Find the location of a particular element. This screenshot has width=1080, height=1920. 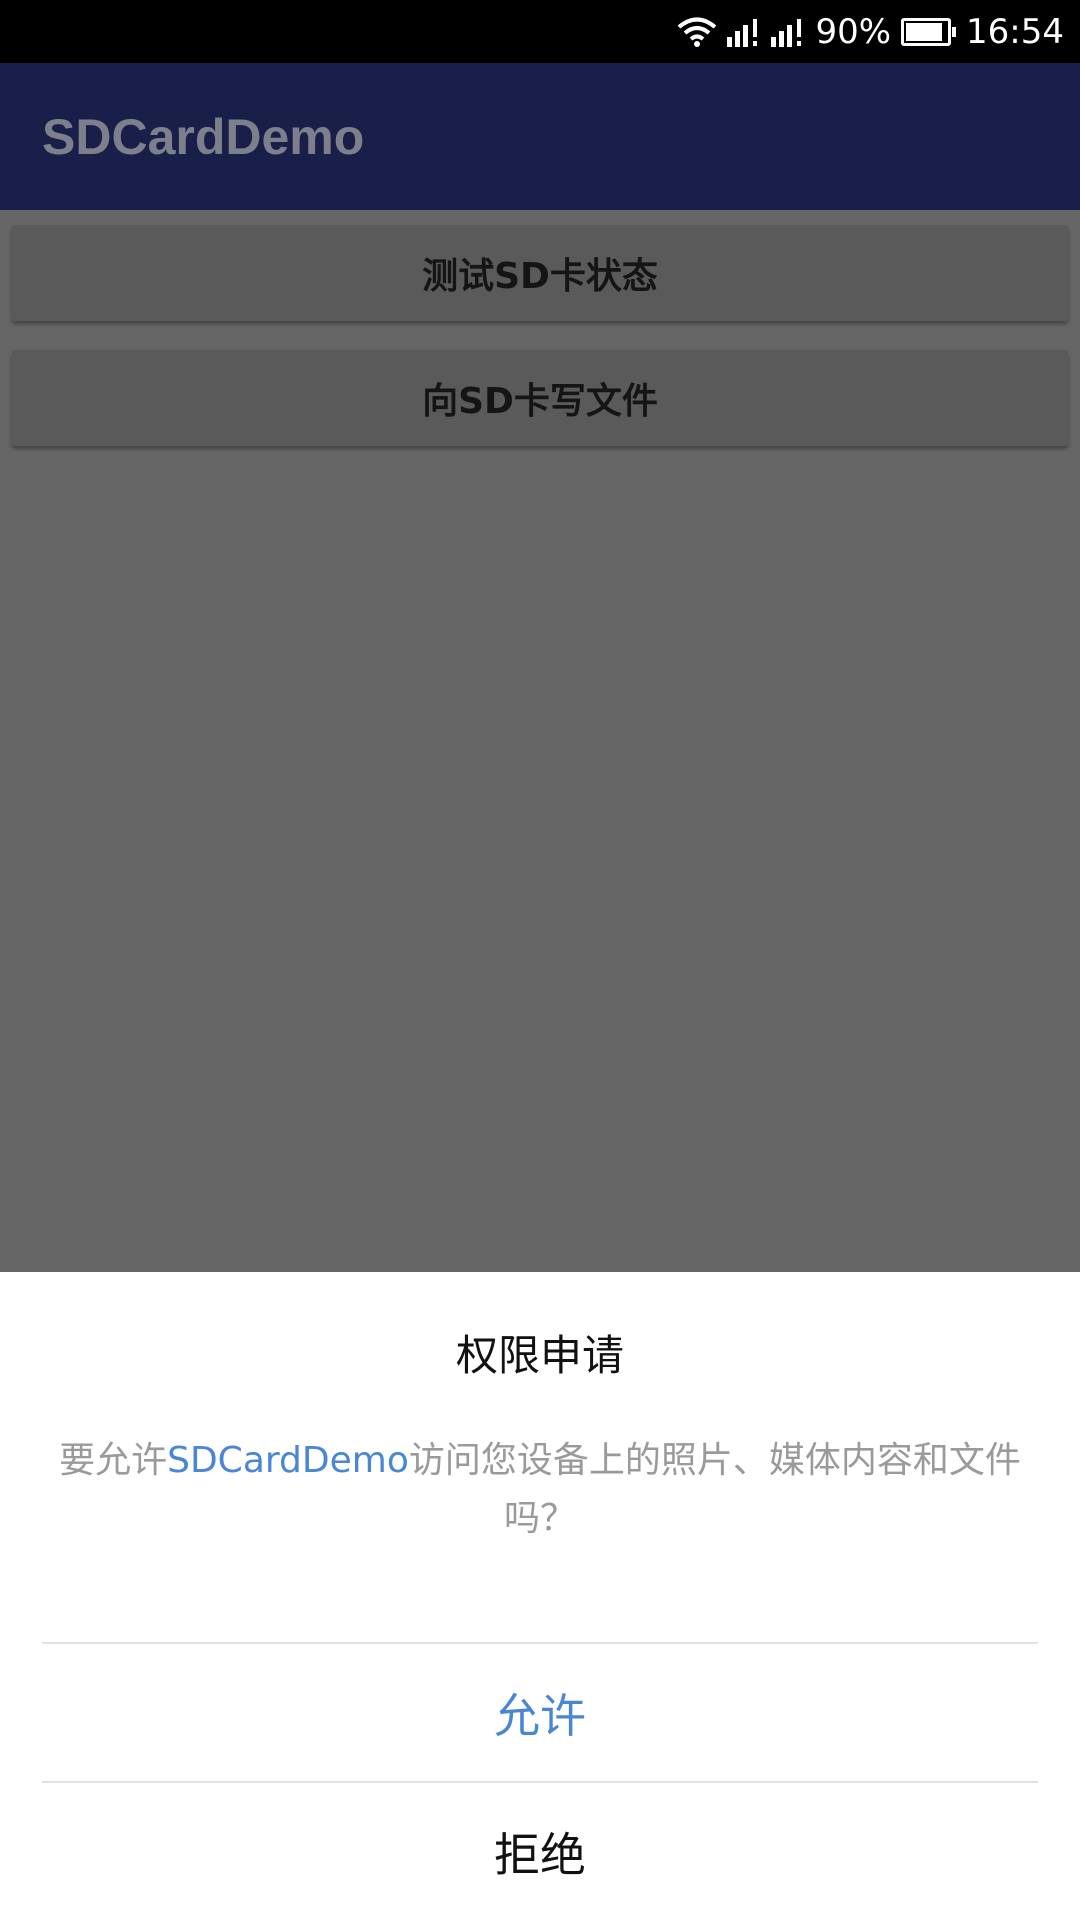

battery-icon is located at coordinates (929, 31).